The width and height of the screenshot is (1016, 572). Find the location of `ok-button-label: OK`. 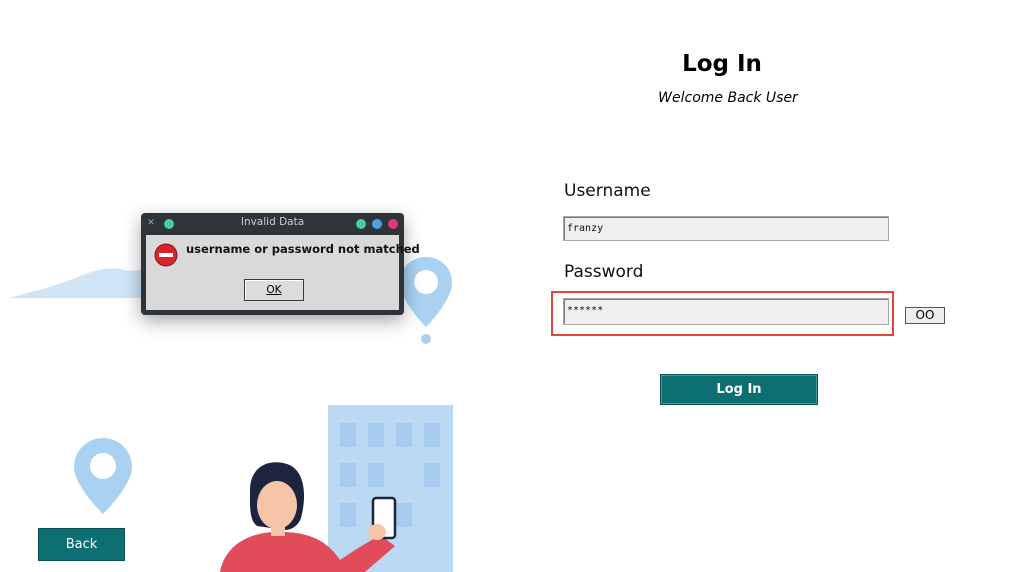

ok-button-label: OK is located at coordinates (274, 290).